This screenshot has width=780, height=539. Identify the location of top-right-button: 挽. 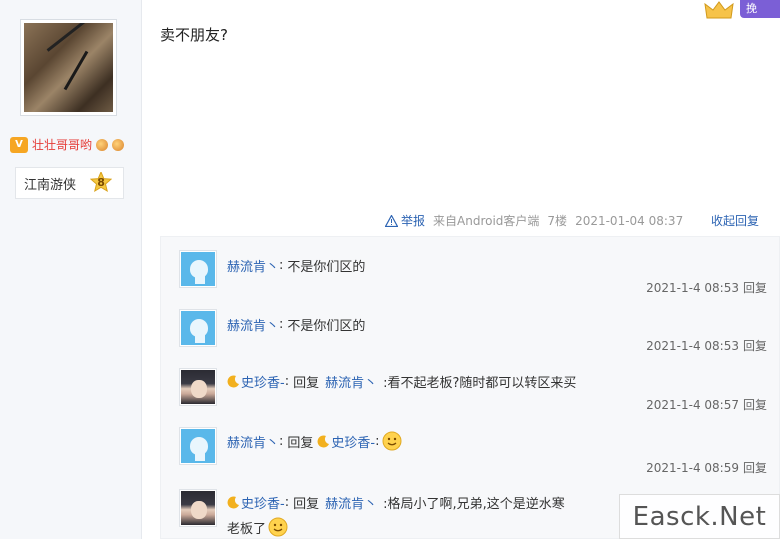
(760, 9).